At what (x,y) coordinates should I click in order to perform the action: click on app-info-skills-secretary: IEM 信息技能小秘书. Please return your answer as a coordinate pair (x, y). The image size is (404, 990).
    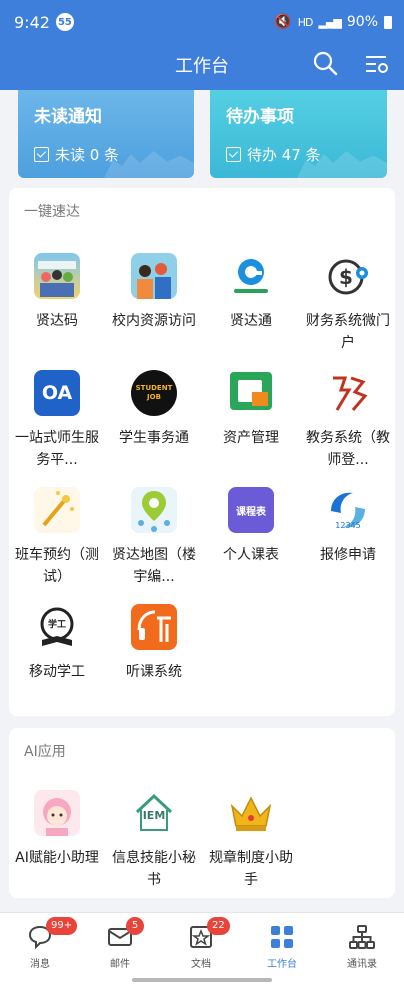
    Looking at the image, I should click on (154, 840).